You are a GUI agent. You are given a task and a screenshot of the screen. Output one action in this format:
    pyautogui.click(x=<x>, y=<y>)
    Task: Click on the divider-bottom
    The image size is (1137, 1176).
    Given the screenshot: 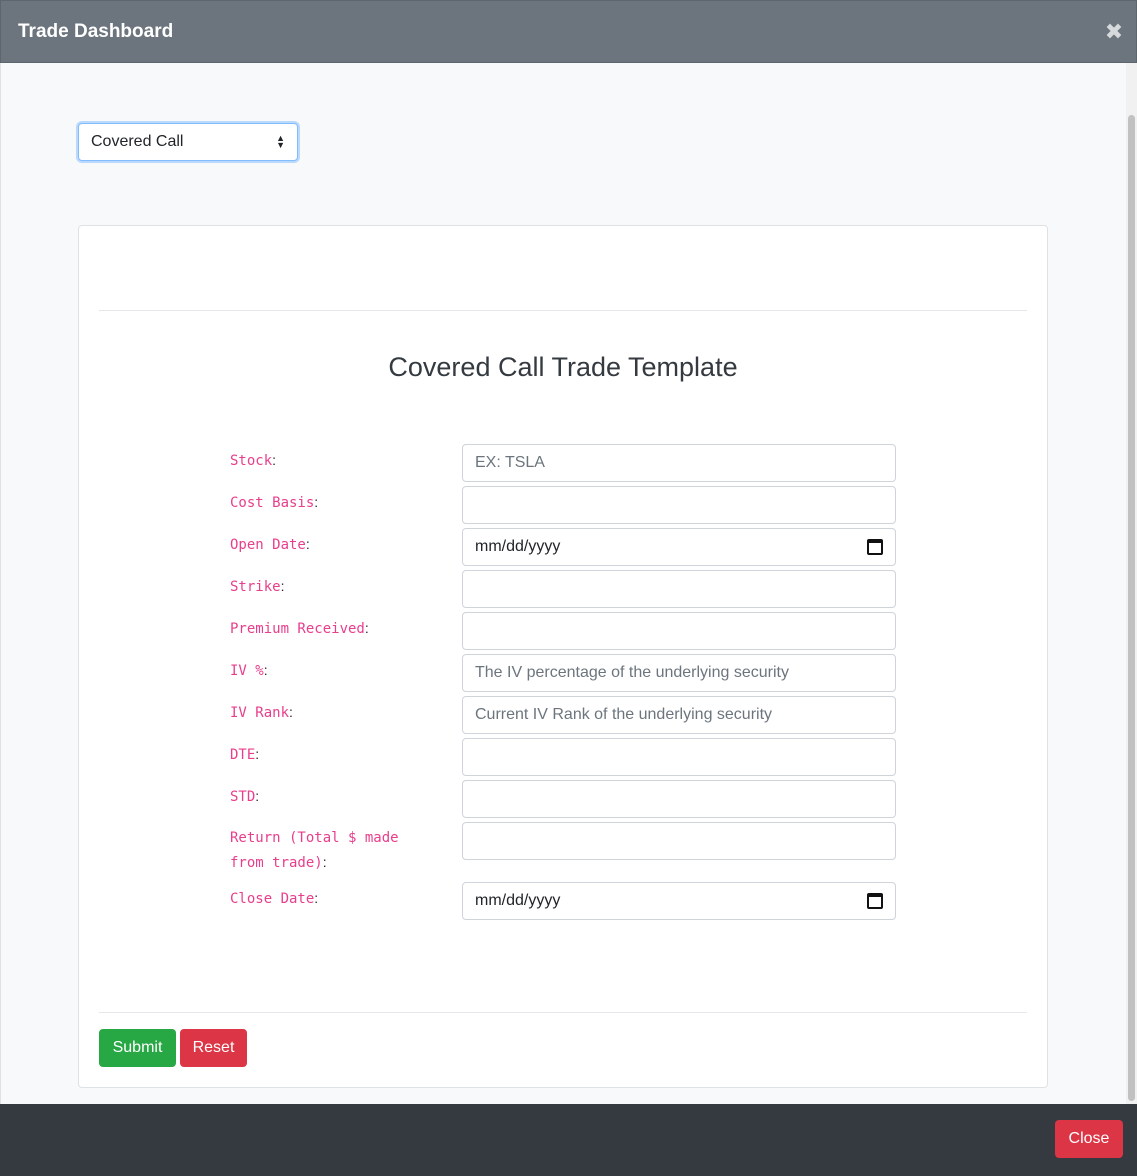 What is the action you would take?
    pyautogui.click(x=563, y=1012)
    